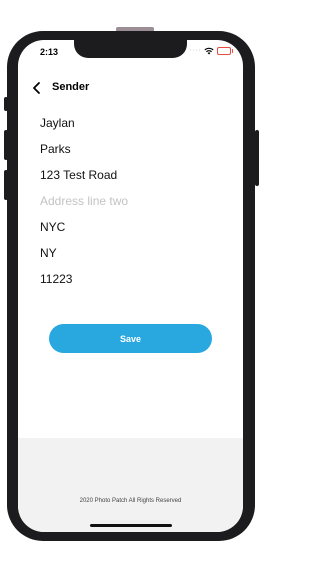 This screenshot has height=574, width=320. Describe the element at coordinates (130, 88) in the screenshot. I see `nav-bar: Sender` at that location.